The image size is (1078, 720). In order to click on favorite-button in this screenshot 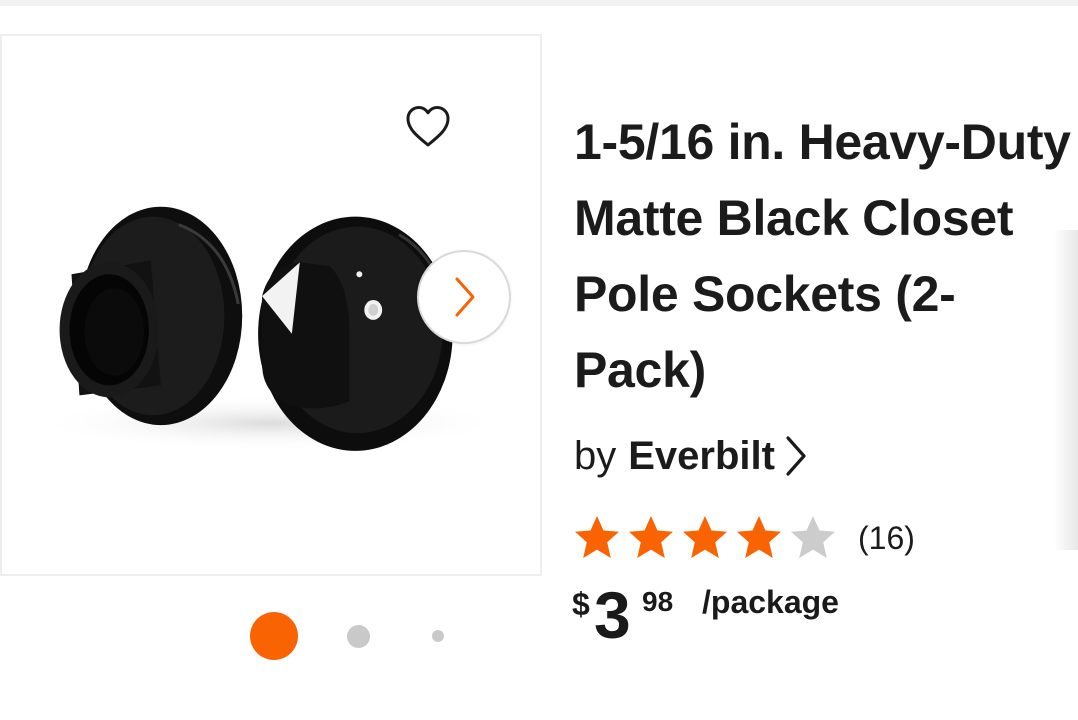, I will do `click(428, 126)`.